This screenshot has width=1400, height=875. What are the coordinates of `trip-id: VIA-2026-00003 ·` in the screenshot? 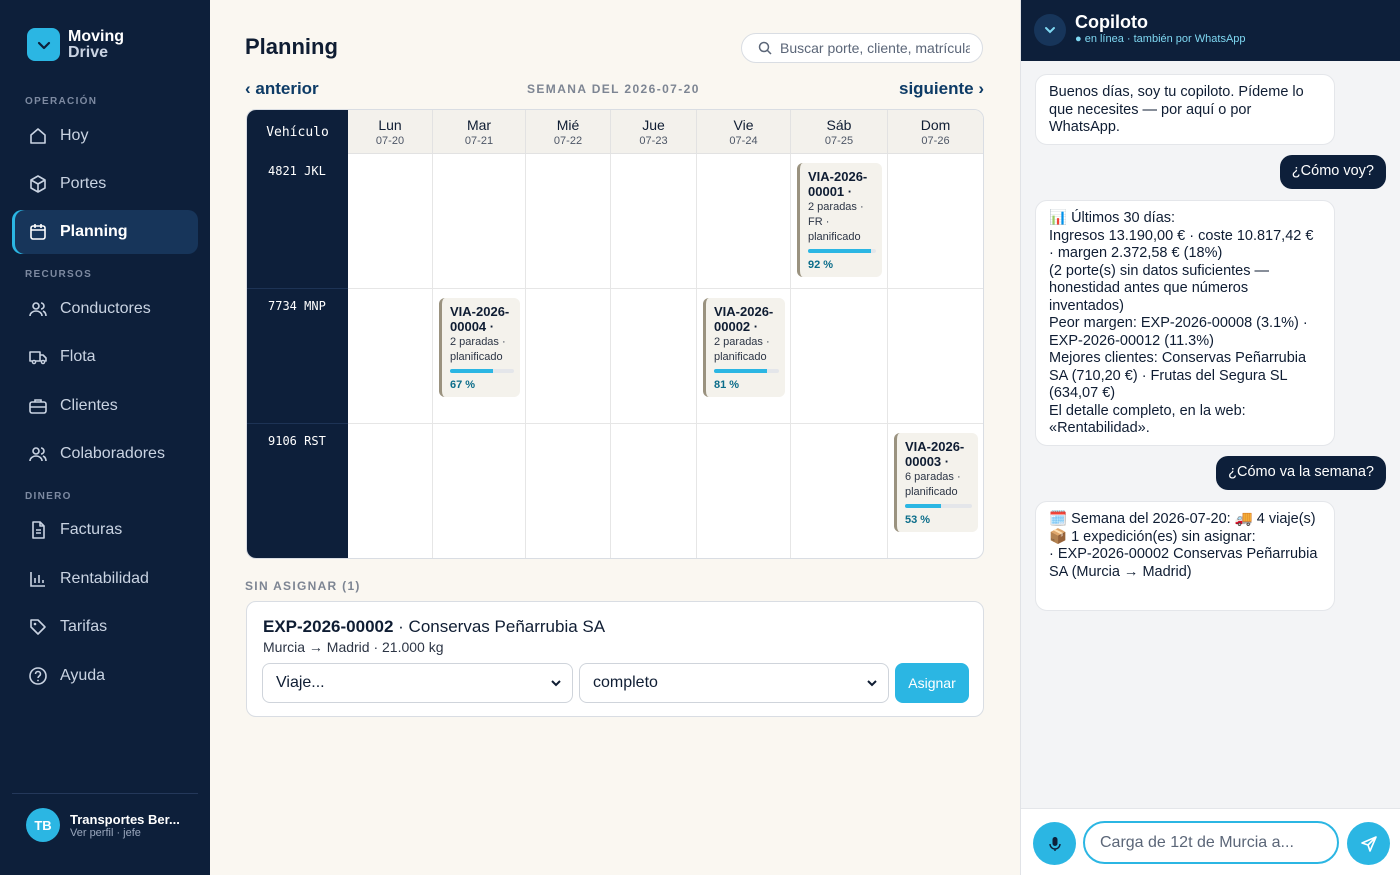 It's located at (935, 454).